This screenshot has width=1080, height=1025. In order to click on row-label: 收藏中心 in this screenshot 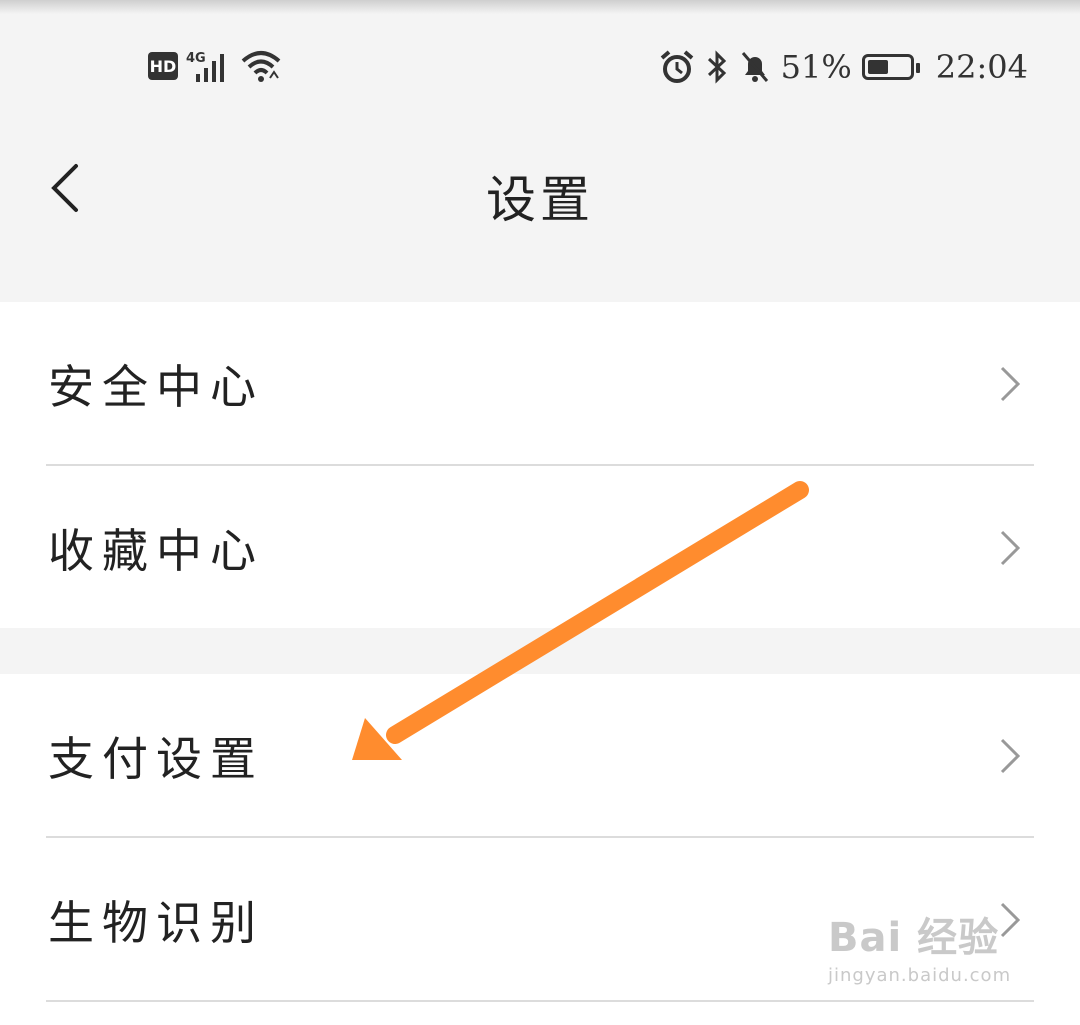, I will do `click(156, 551)`.